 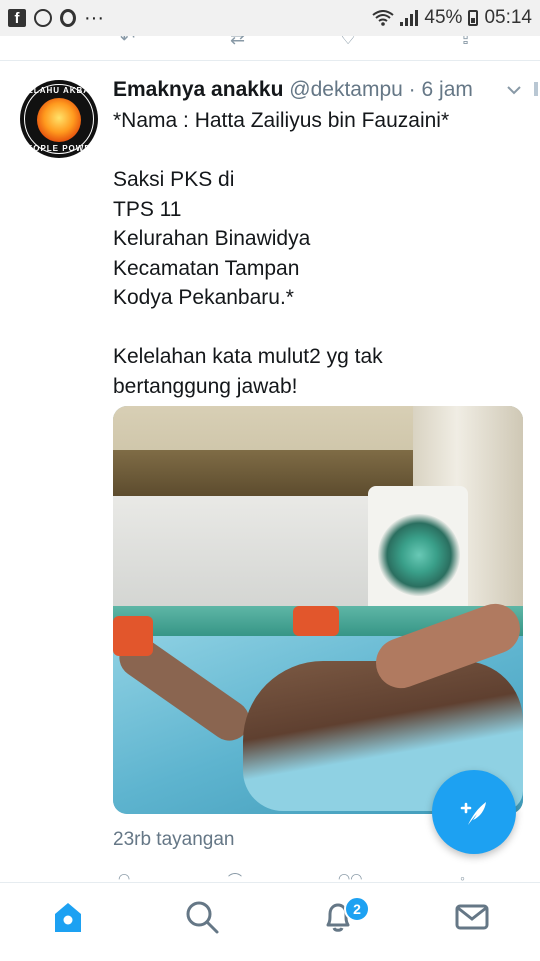 I want to click on bottom-tab-bar, so click(x=270, y=921).